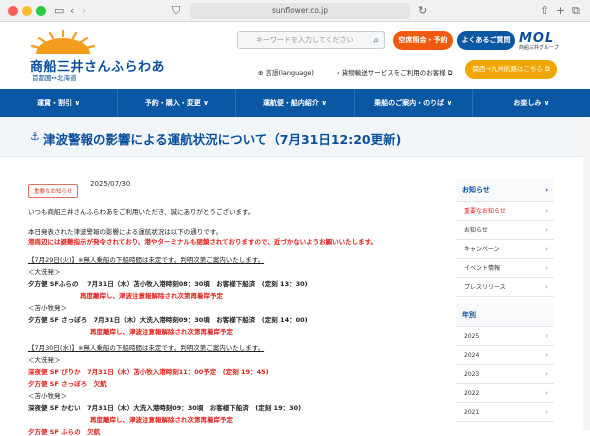 Image resolution: width=590 pixels, height=436 pixels. Describe the element at coordinates (59, 11) in the screenshot. I see `sidebar-toggle-icon: ▭` at that location.